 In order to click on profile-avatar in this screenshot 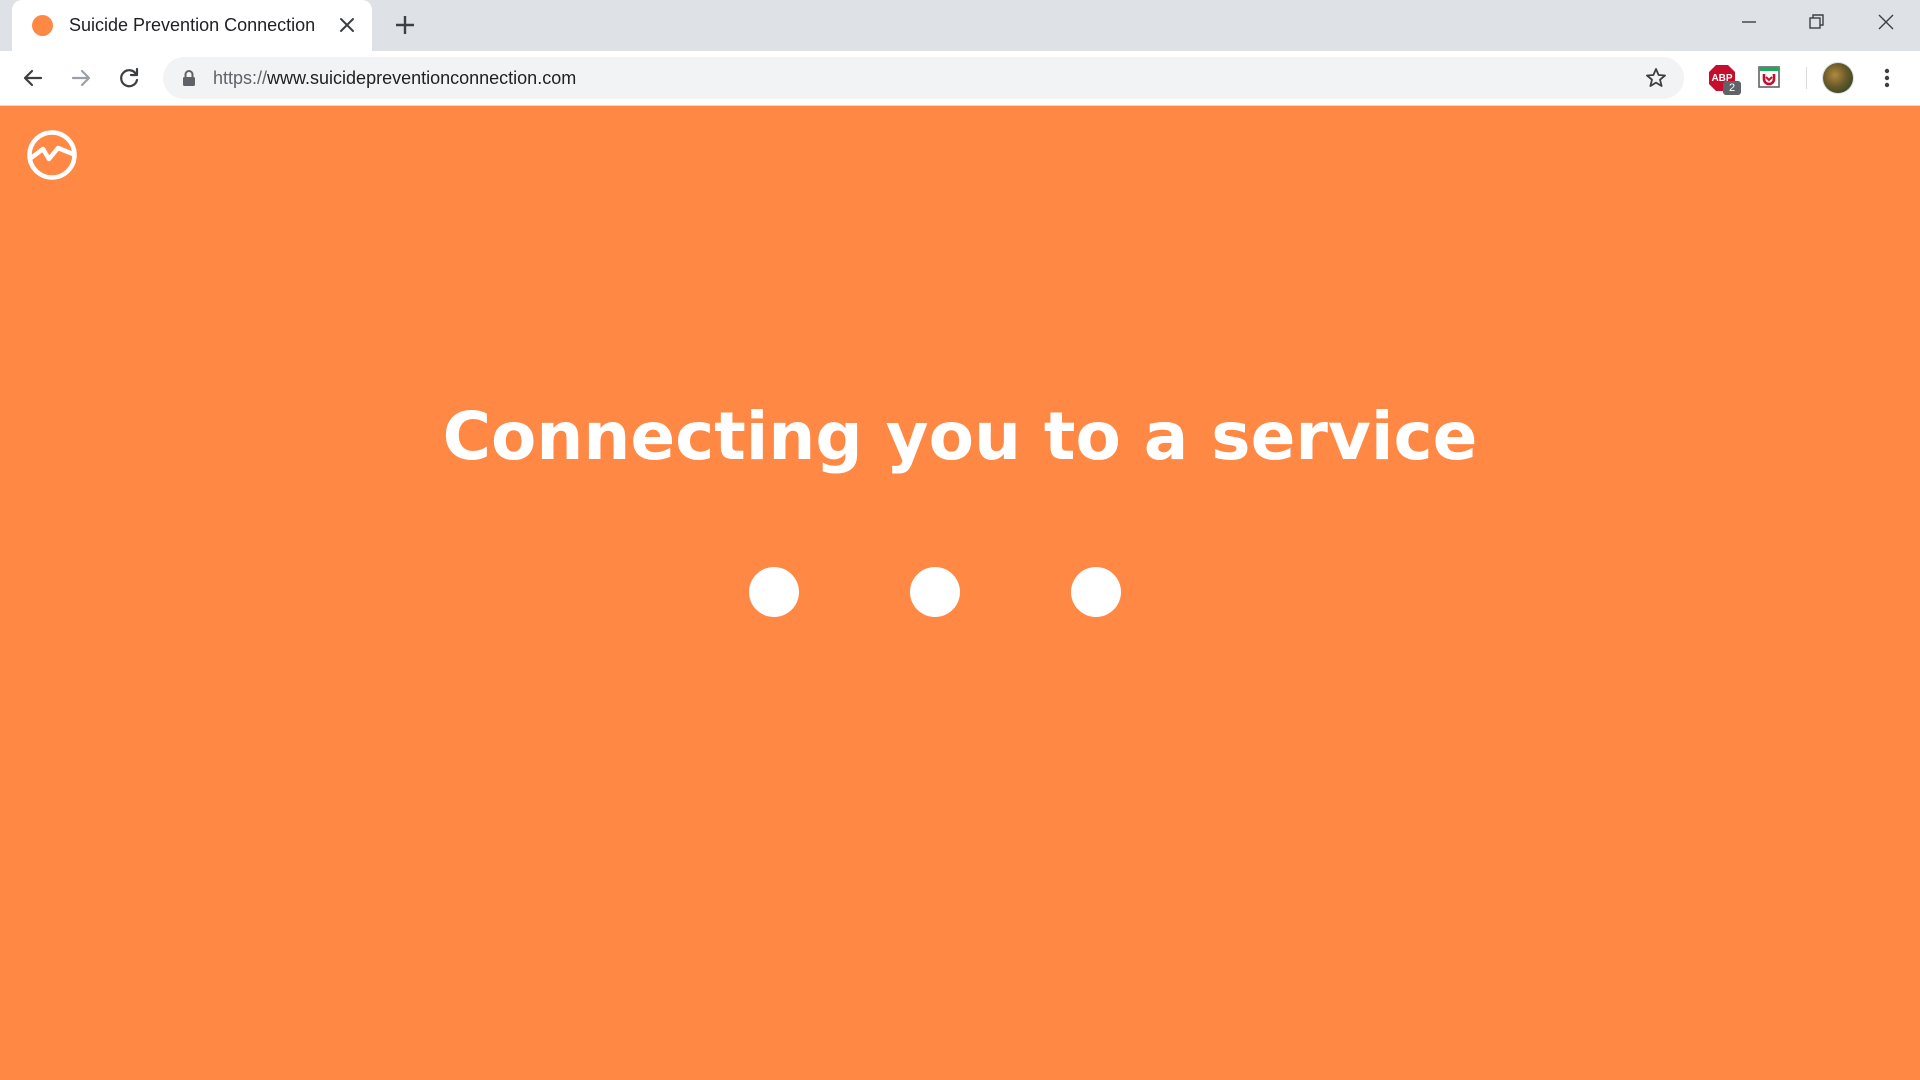, I will do `click(1838, 78)`.